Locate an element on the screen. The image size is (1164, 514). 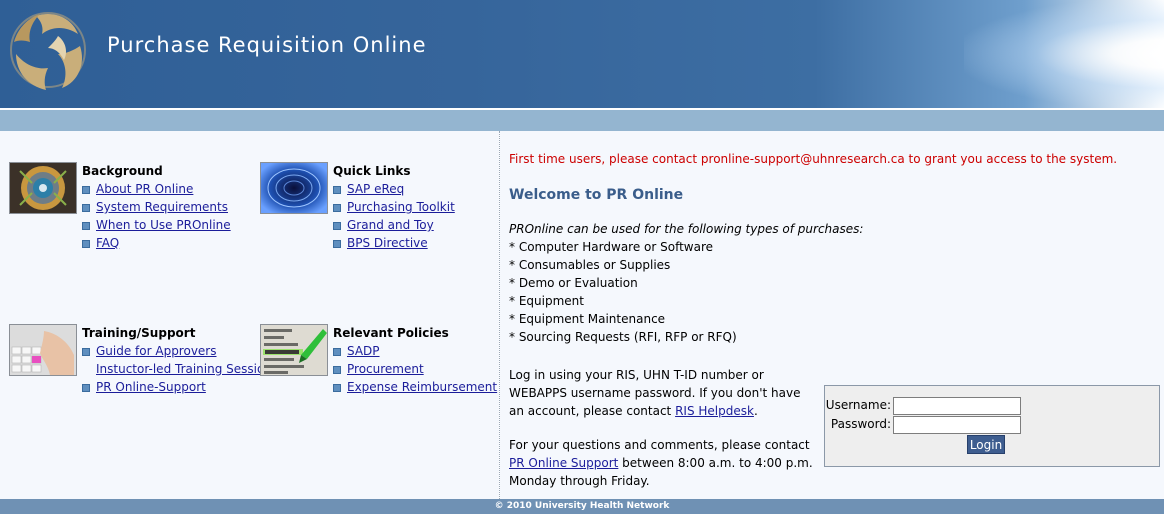
list-item: * Consumables or Supplies is located at coordinates (590, 265).